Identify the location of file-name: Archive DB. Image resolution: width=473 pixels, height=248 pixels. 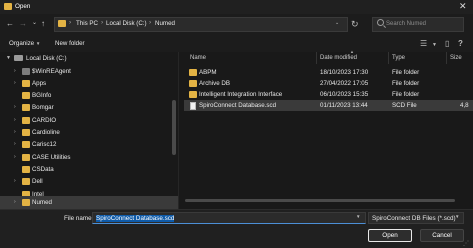
(214, 83).